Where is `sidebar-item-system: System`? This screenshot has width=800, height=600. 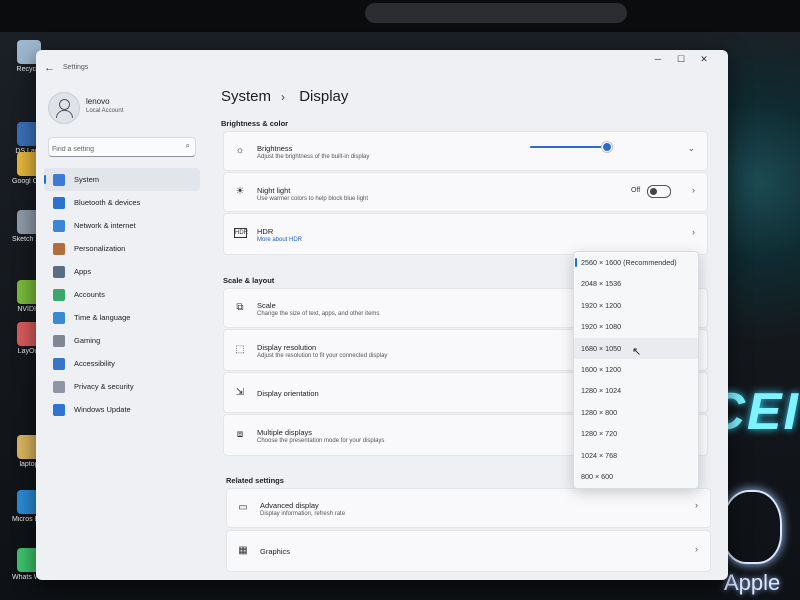
sidebar-item-system: System is located at coordinates (122, 179).